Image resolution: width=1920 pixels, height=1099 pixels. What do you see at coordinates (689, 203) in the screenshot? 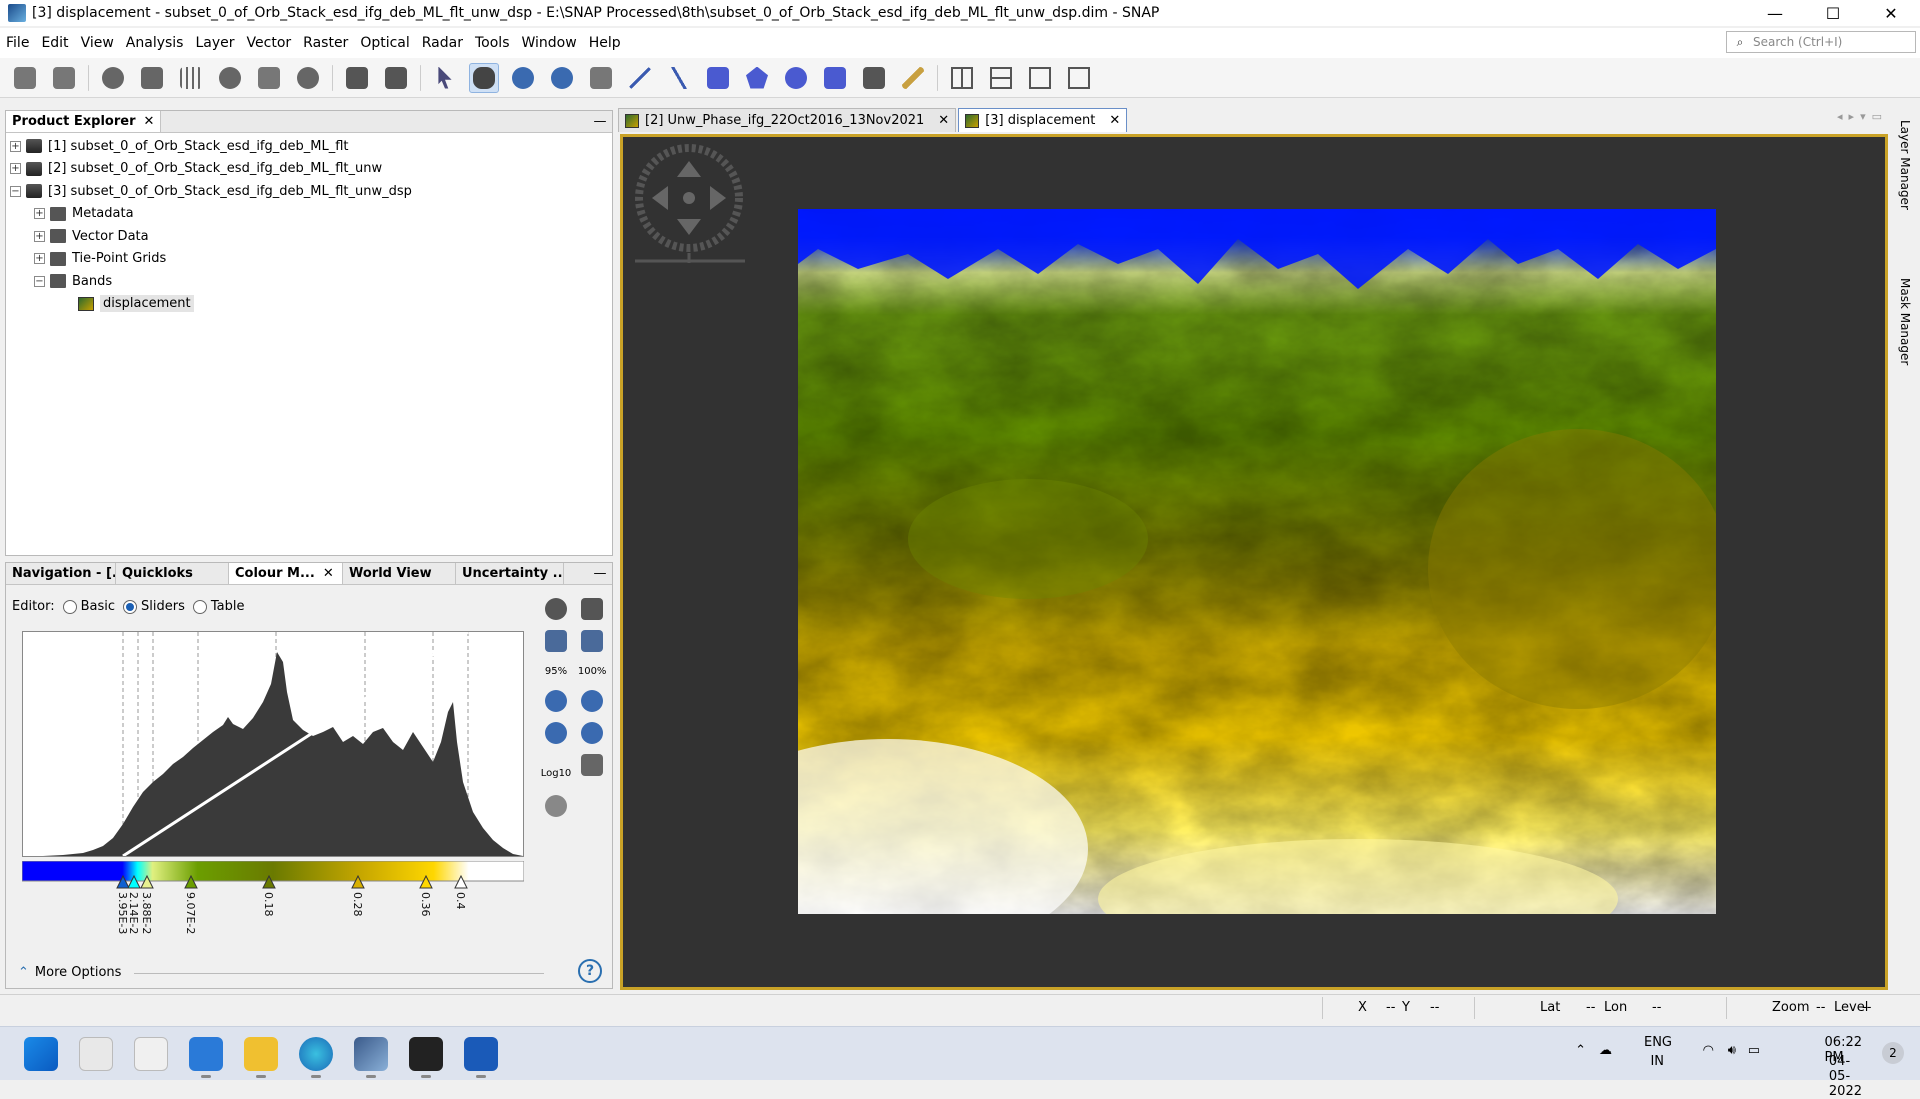
I see `navigation-control` at bounding box center [689, 203].